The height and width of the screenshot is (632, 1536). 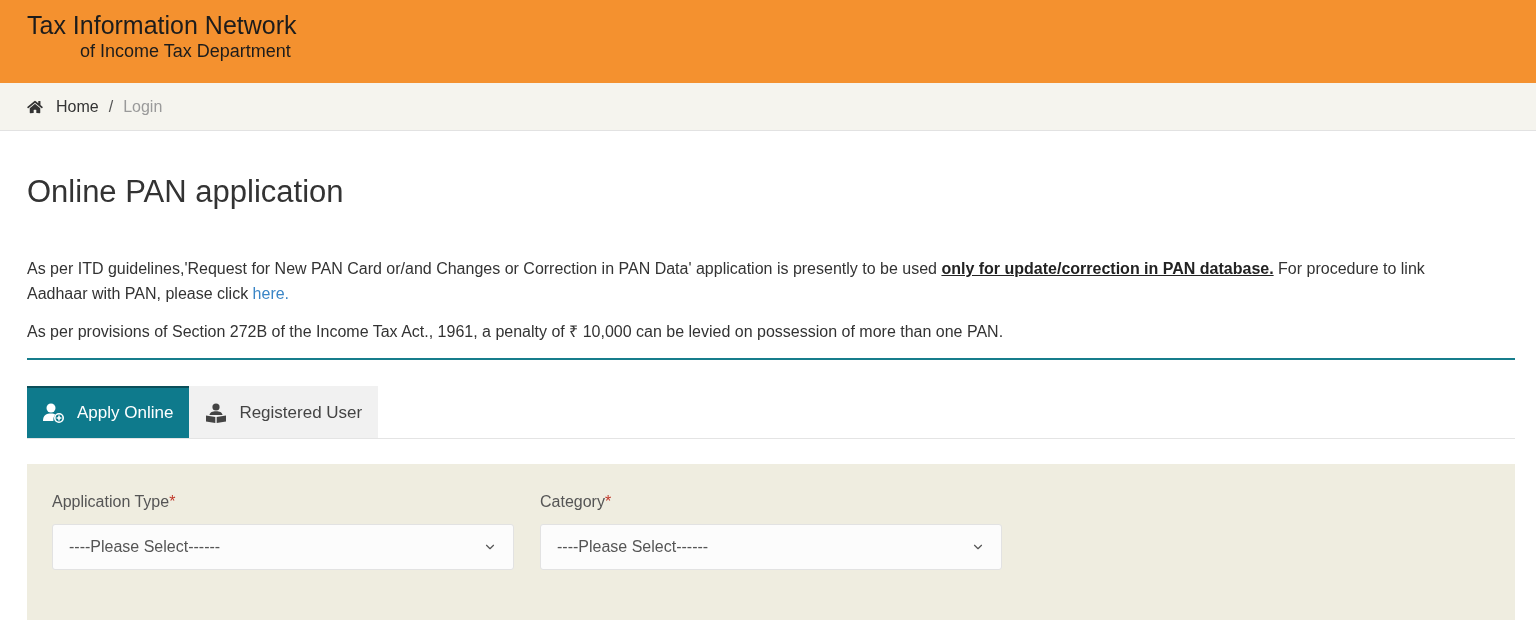 I want to click on tab: Registered User, so click(x=284, y=412).